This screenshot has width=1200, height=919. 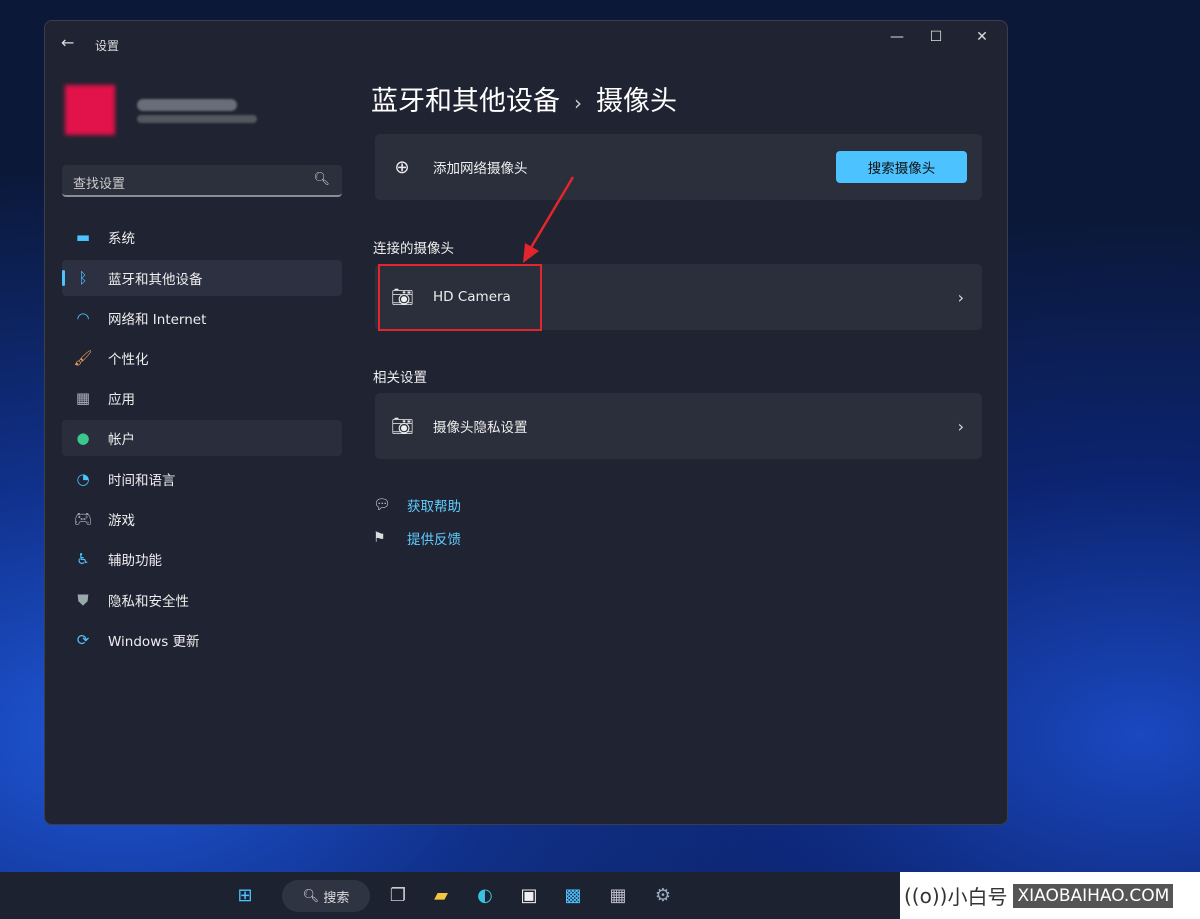 I want to click on sidebar-item-label: 蓝牙和其他设备, so click(x=155, y=280).